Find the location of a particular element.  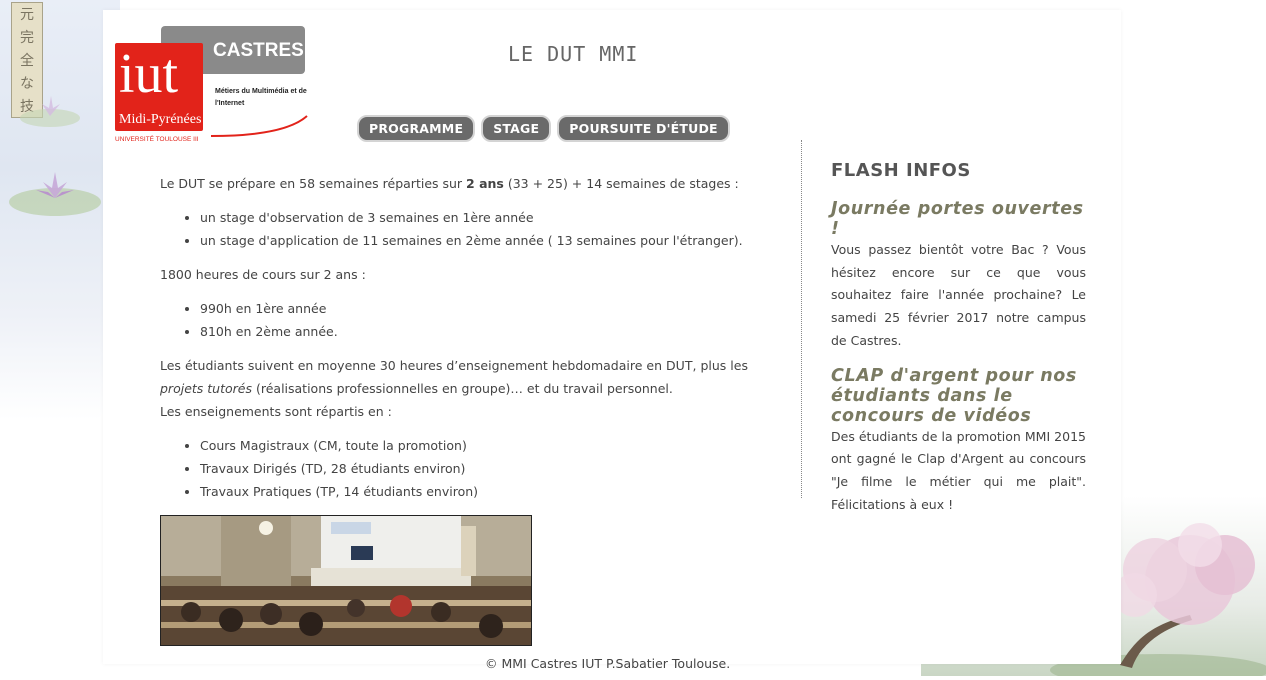

nav-stage-button: STAGE is located at coordinates (516, 128).